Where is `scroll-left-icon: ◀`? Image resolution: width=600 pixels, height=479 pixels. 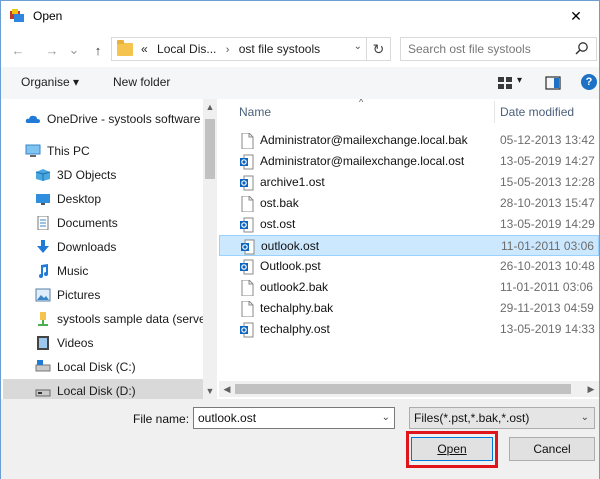 scroll-left-icon: ◀ is located at coordinates (227, 389).